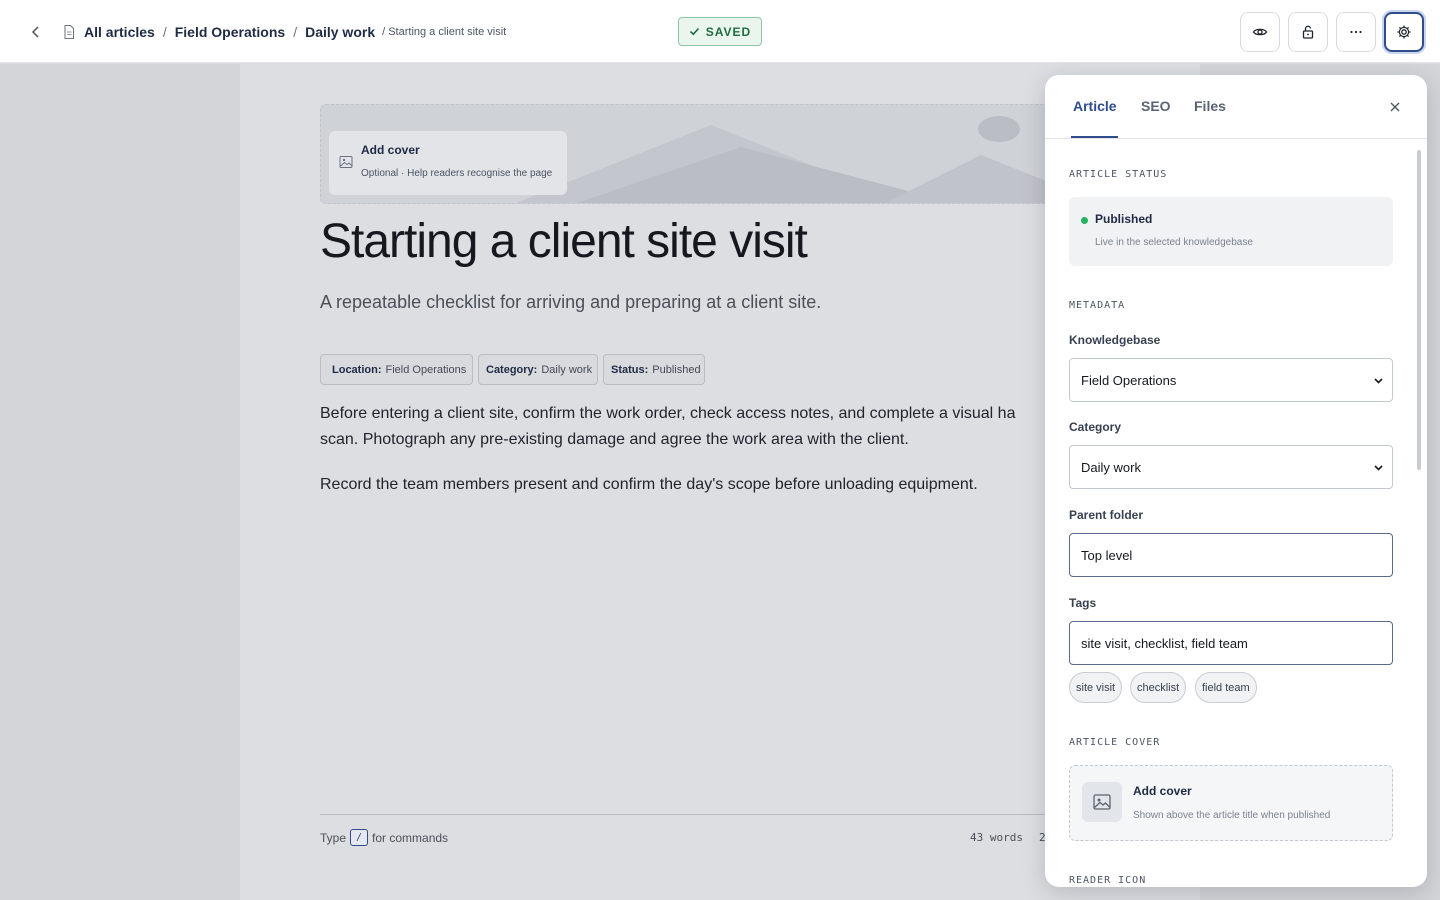 This screenshot has height=900, width=1440. What do you see at coordinates (119, 32) in the screenshot?
I see `breadcrumb-all-articles: All articles` at bounding box center [119, 32].